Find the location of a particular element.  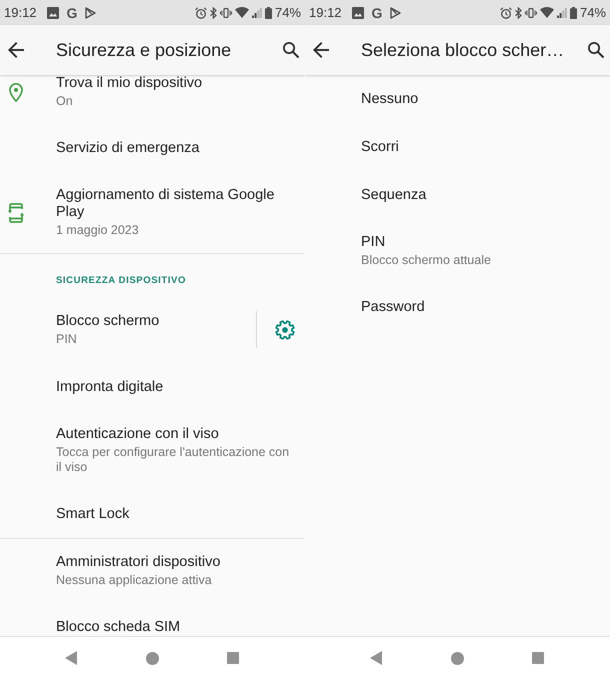

setting-title: Autenticazione con il viso is located at coordinates (137, 434).